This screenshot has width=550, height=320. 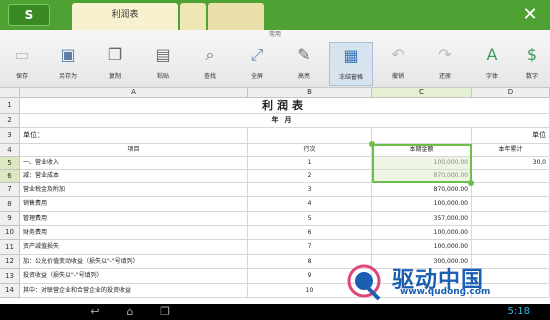 I want to click on row-header: 9, so click(x=10, y=219).